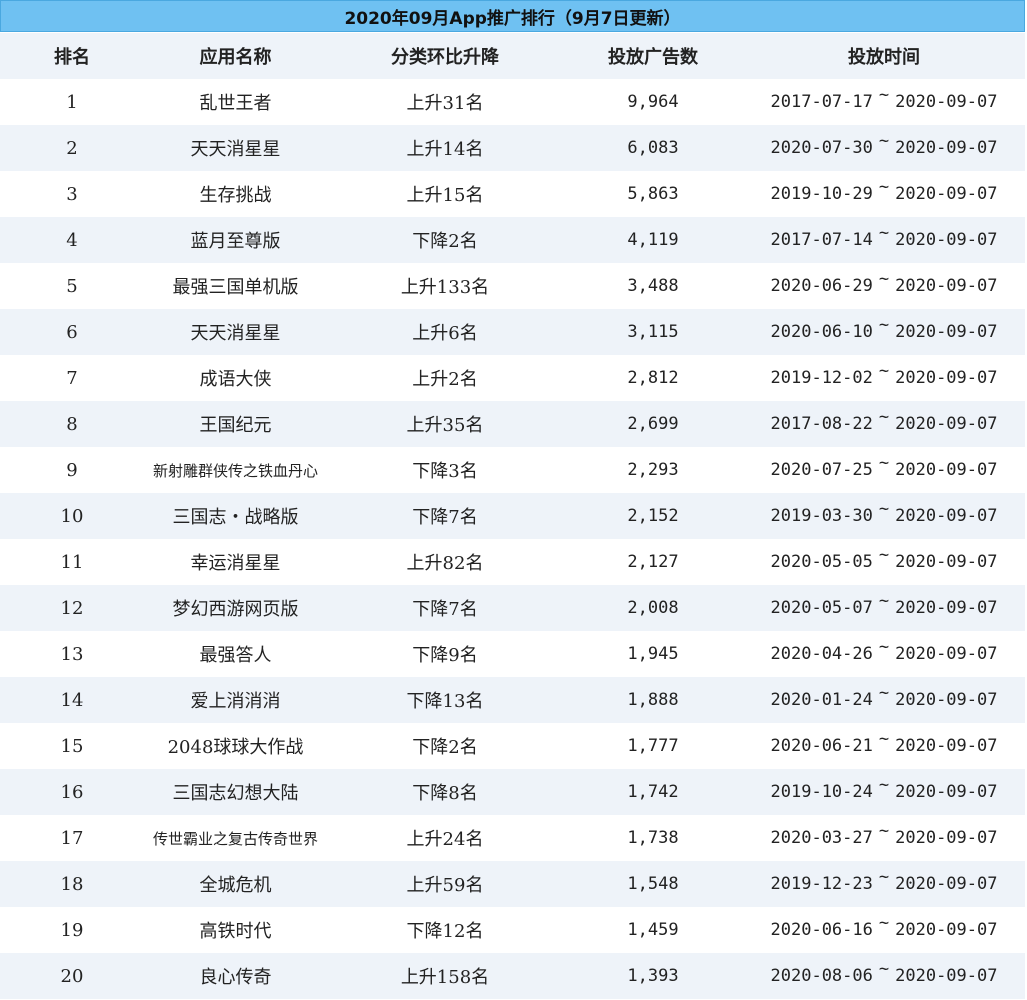 Image resolution: width=1027 pixels, height=1000 pixels. I want to click on ad-count-cell: 1,888, so click(653, 700).